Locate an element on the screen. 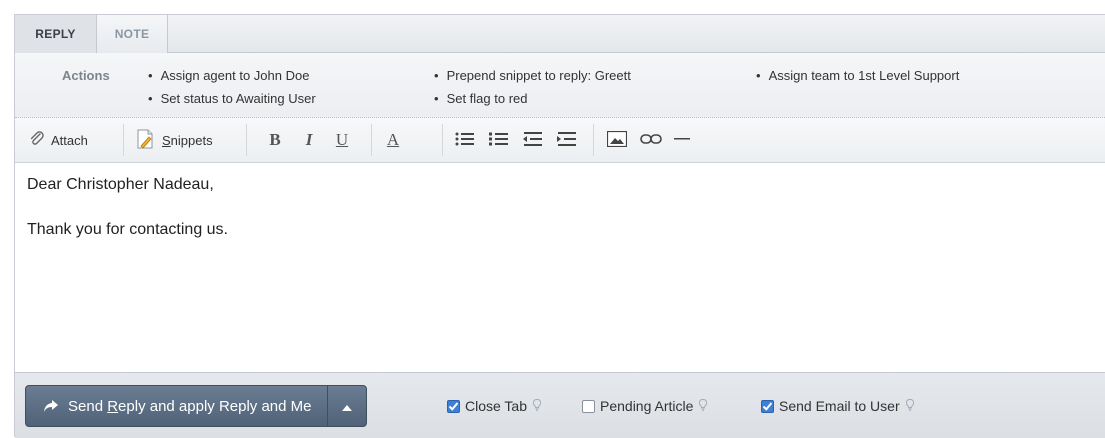  bulleted-list-icon is located at coordinates (465, 140).